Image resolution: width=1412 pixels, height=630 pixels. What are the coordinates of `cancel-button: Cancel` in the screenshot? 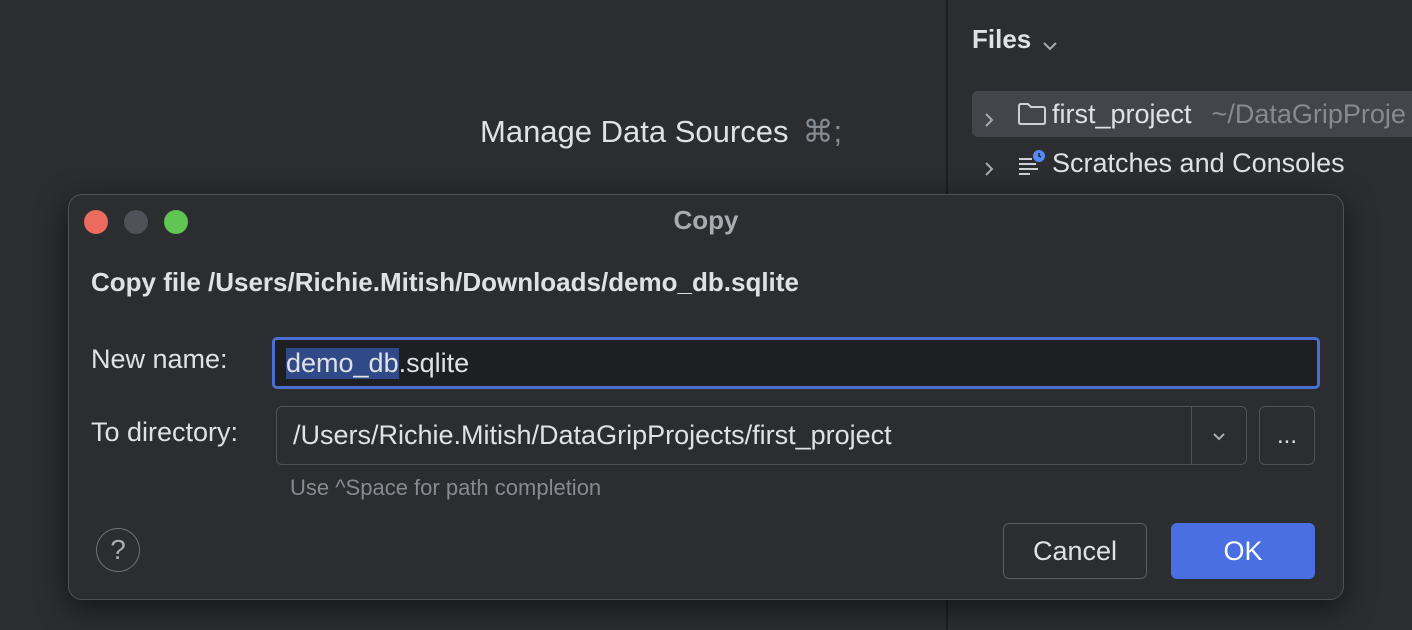 It's located at (1075, 551).